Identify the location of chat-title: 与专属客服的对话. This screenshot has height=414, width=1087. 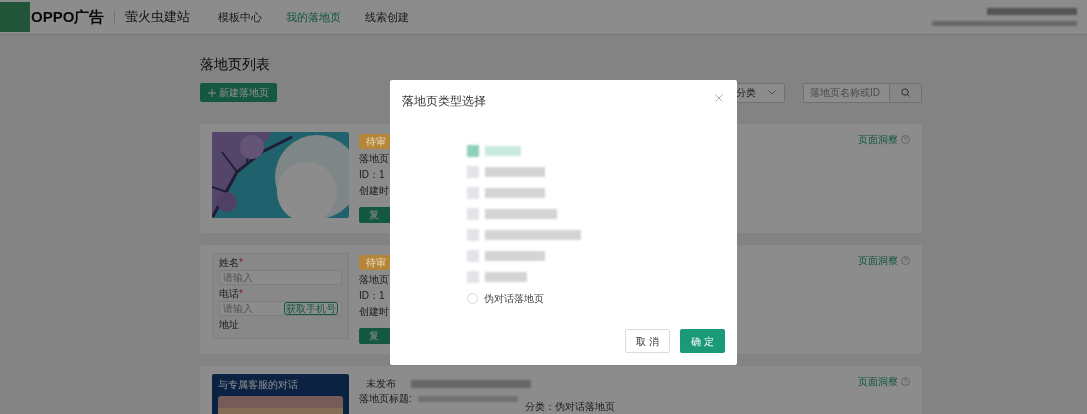
(258, 385).